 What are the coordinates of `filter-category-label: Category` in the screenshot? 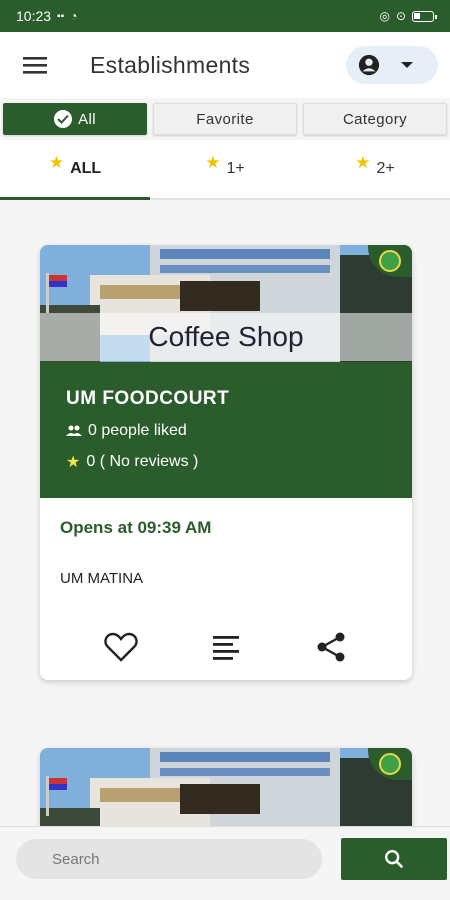 It's located at (375, 119).